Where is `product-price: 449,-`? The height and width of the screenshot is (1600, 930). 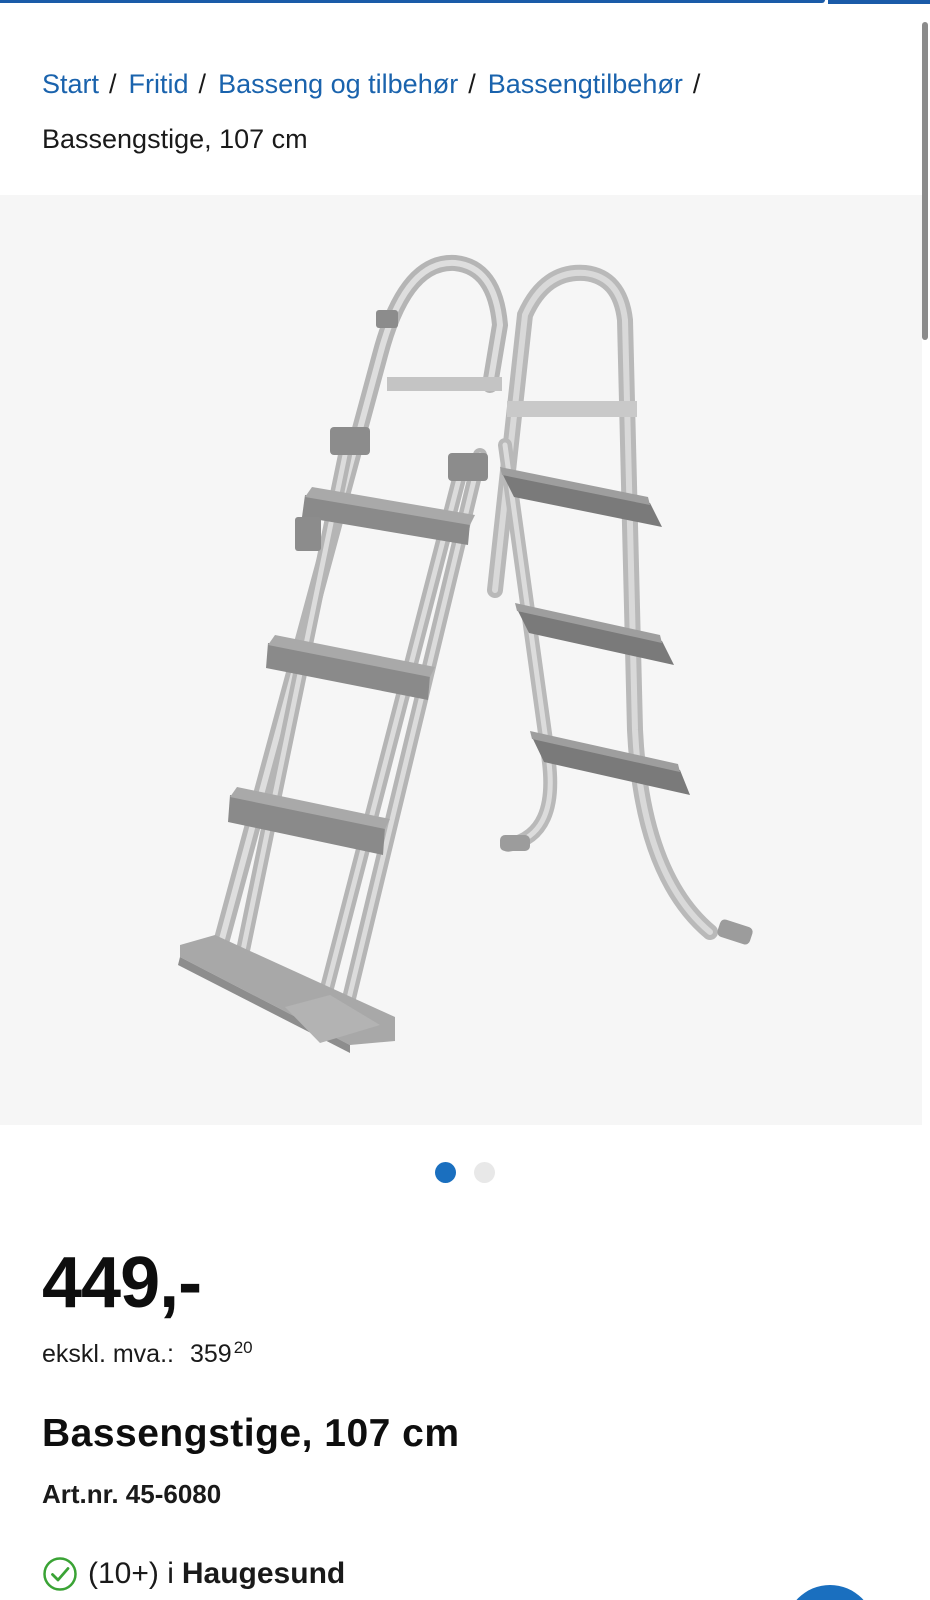 product-price: 449,- is located at coordinates (122, 1283).